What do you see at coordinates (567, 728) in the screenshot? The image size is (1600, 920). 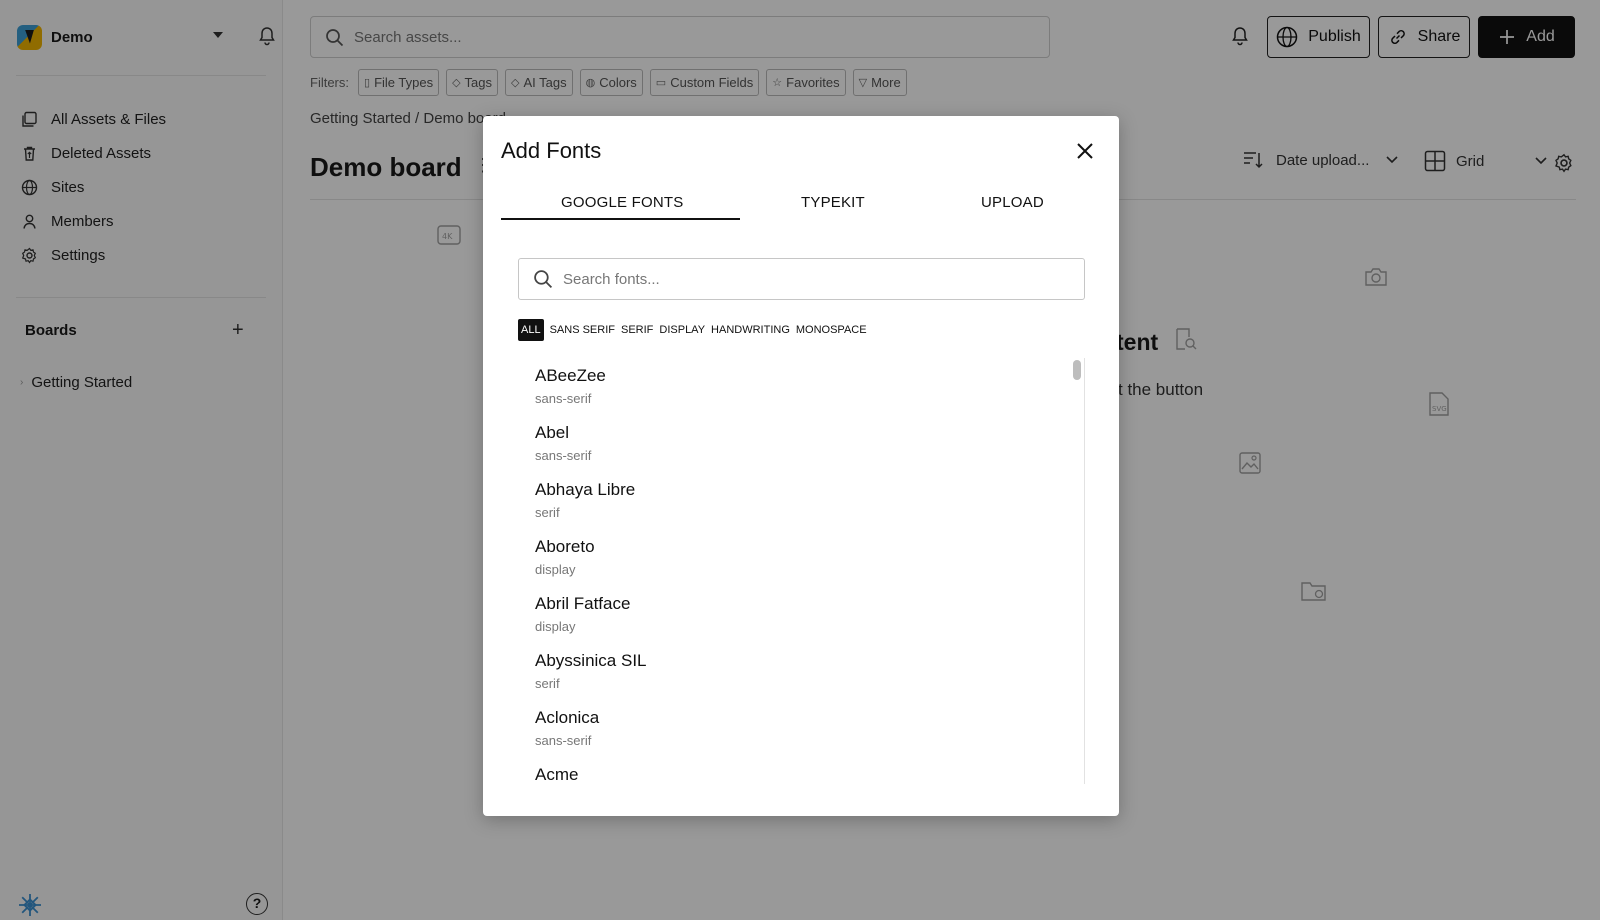 I see `font-list-item: Aclonica sans-serif` at bounding box center [567, 728].